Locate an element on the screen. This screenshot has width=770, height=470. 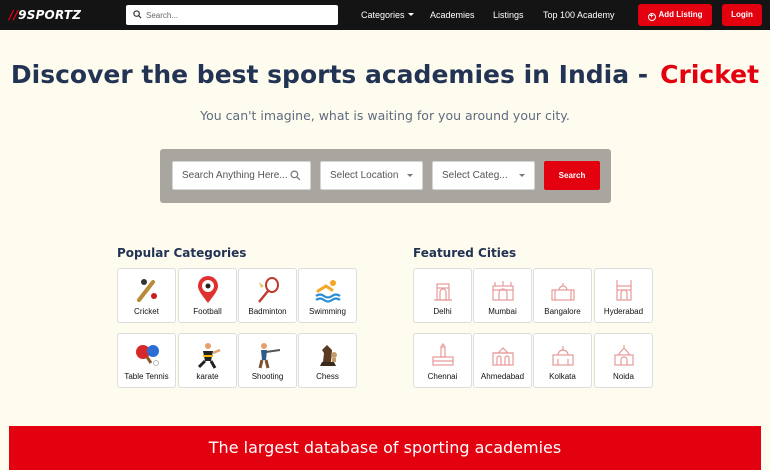
navbar-search is located at coordinates (232, 15).